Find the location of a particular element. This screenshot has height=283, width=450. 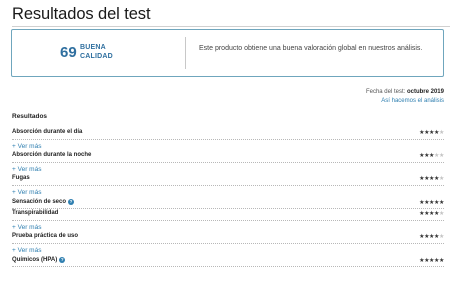

analysis-method-link: Así hacemos el análisis is located at coordinates (412, 101).